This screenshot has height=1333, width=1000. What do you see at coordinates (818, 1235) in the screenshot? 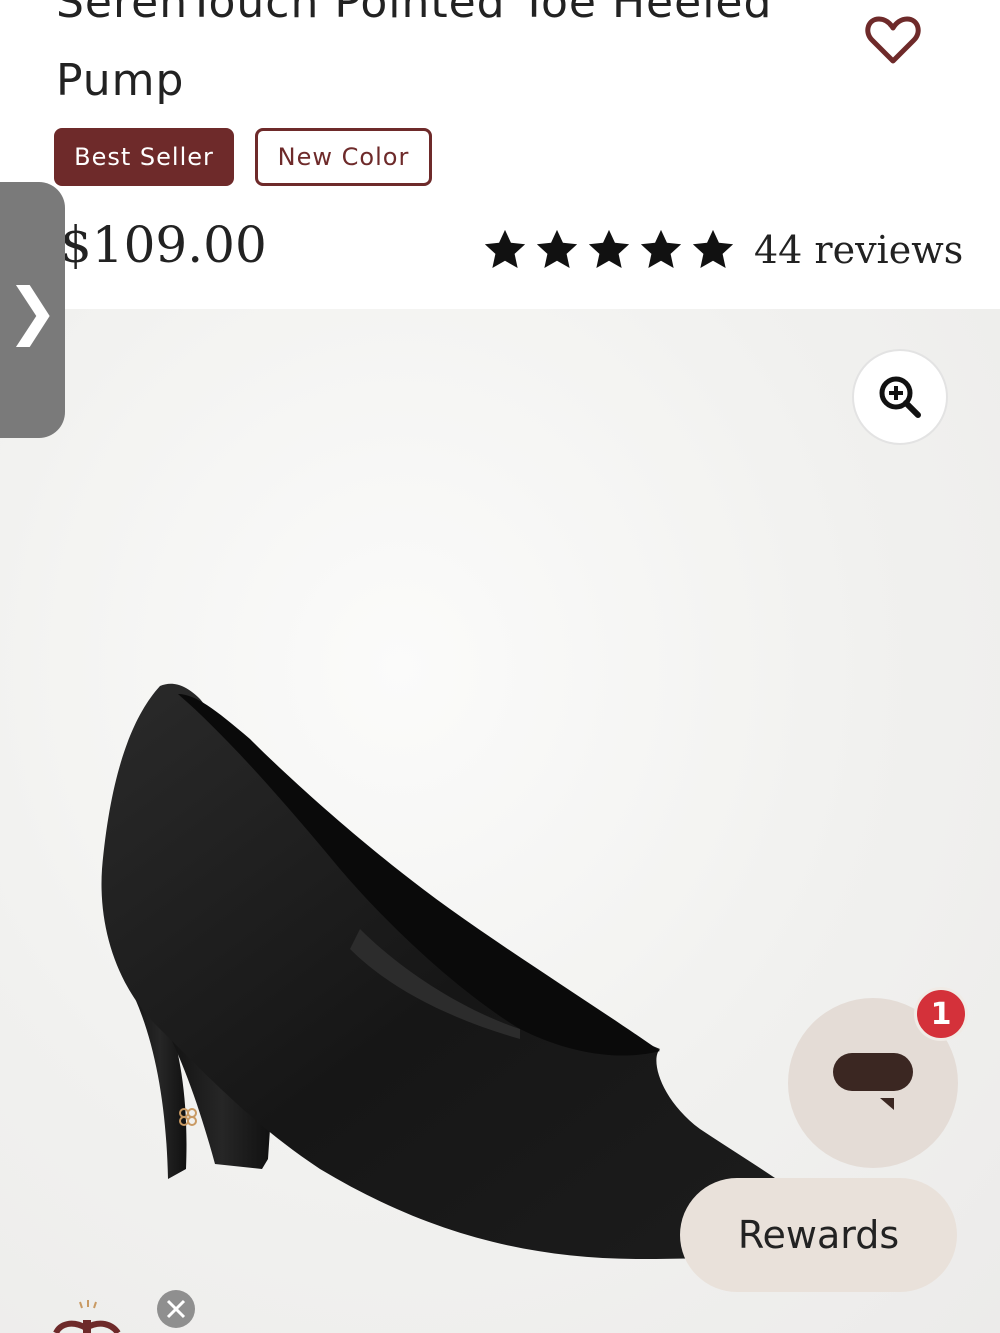
I see `rewards-button: Rewards` at bounding box center [818, 1235].